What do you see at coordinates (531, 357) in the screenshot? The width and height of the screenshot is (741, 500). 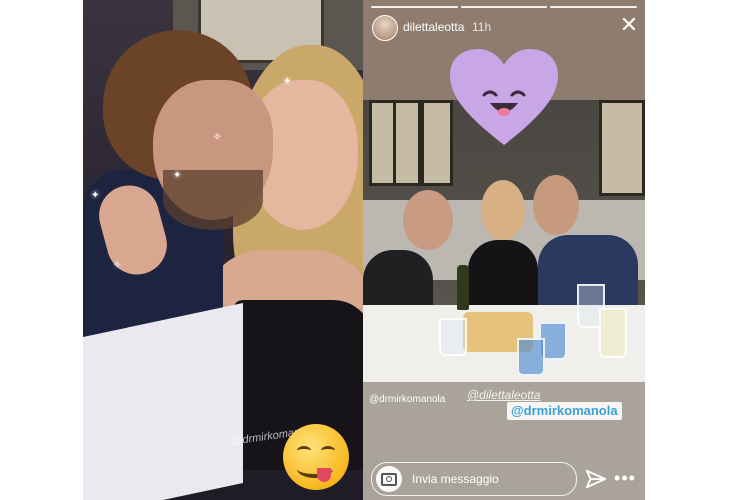 I see `blue-glass` at bounding box center [531, 357].